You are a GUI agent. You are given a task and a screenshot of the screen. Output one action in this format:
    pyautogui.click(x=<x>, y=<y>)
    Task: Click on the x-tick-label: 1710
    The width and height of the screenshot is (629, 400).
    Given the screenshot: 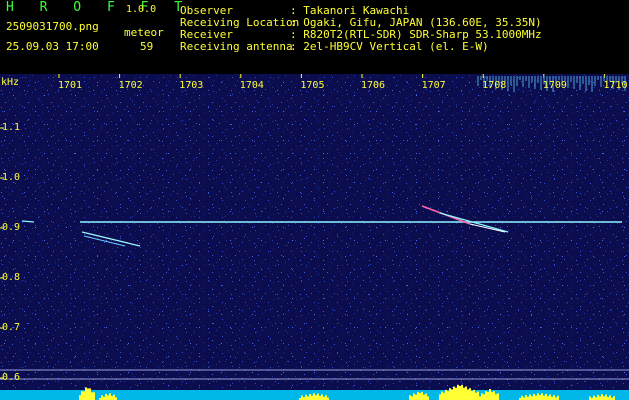 What is the action you would take?
    pyautogui.click(x=615, y=85)
    